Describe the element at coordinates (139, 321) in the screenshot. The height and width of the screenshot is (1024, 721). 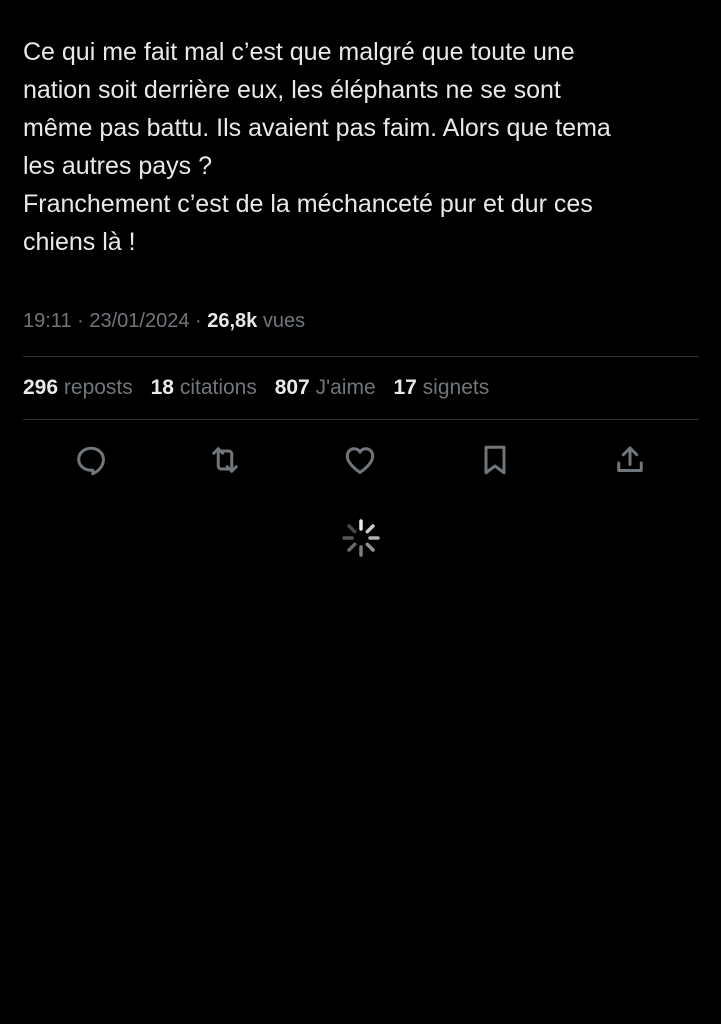
I see `tweet-date: 23/01/2024` at that location.